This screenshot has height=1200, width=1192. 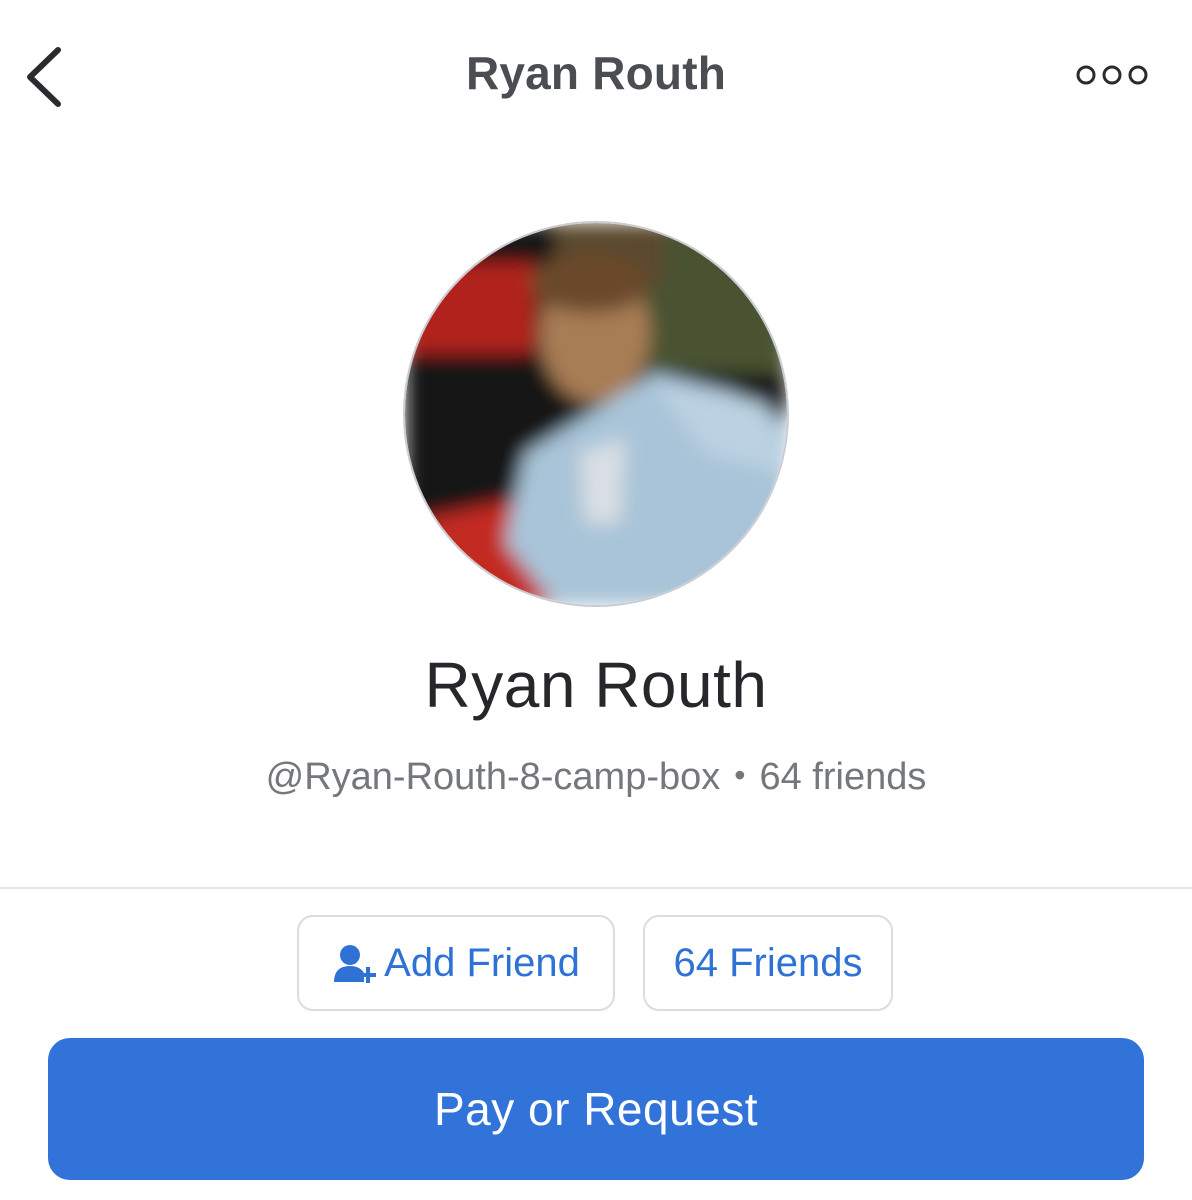 I want to click on profile-meta: @Ryan-Routh-8-camp-box • 64 friends, so click(x=596, y=777).